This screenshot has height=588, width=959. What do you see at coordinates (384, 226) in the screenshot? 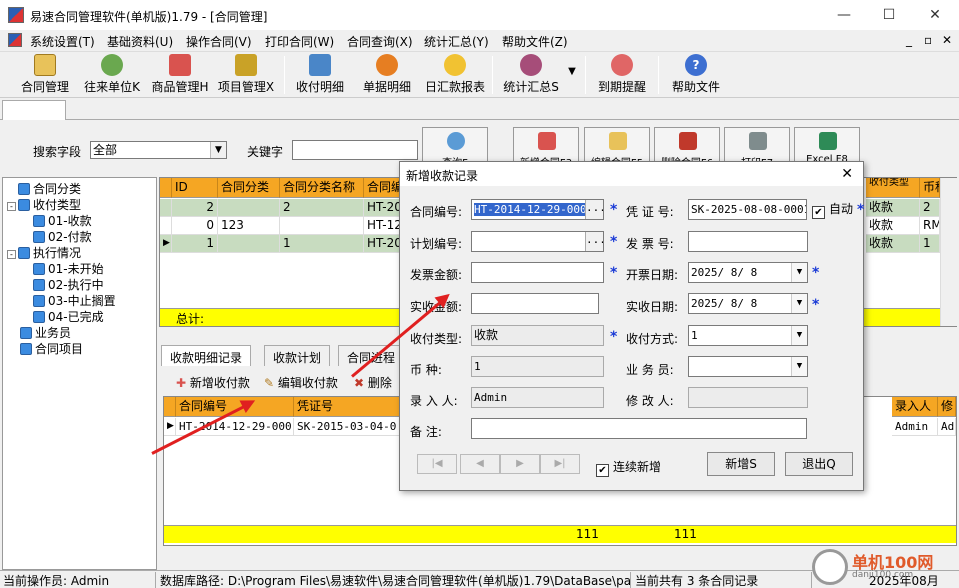
I see `table-cell: HT-12` at bounding box center [384, 226].